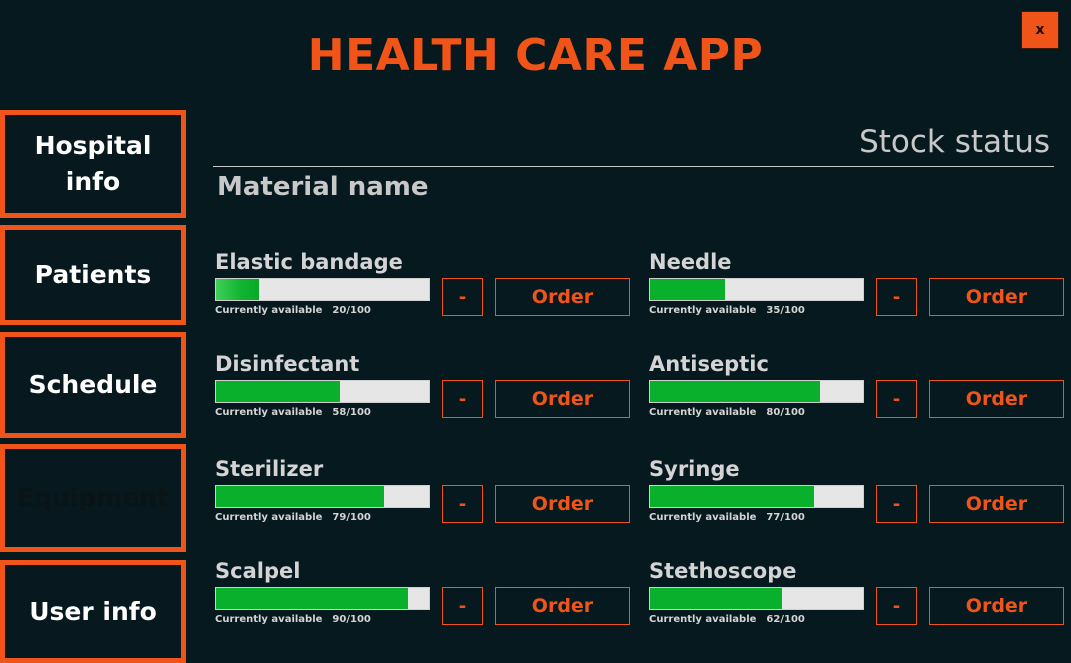  I want to click on material-name: Stethoscope, so click(723, 571).